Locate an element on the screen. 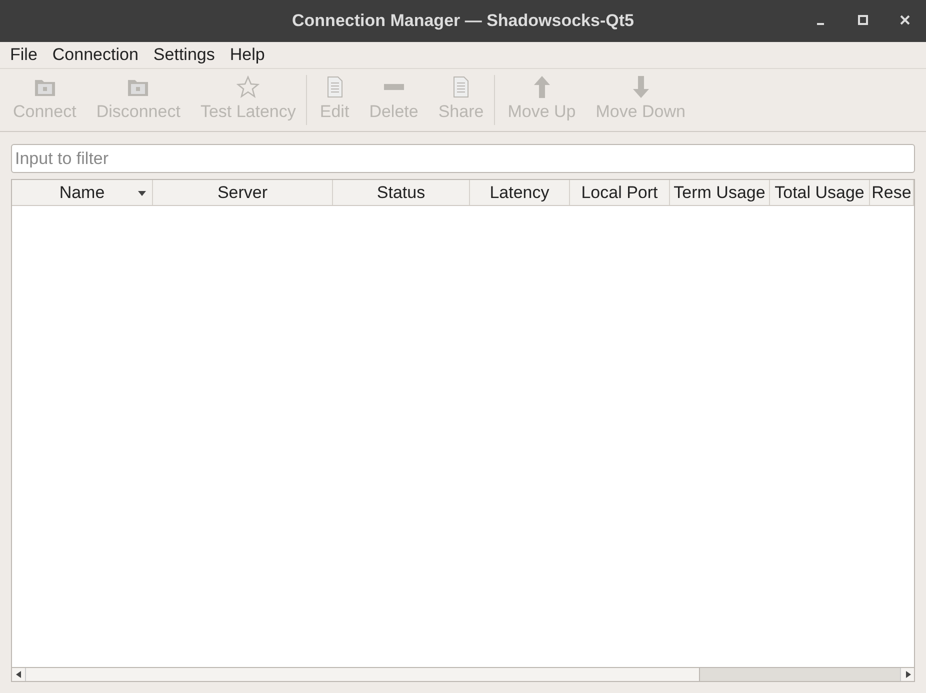 Image resolution: width=926 pixels, height=693 pixels. menu-item: Help is located at coordinates (247, 55).